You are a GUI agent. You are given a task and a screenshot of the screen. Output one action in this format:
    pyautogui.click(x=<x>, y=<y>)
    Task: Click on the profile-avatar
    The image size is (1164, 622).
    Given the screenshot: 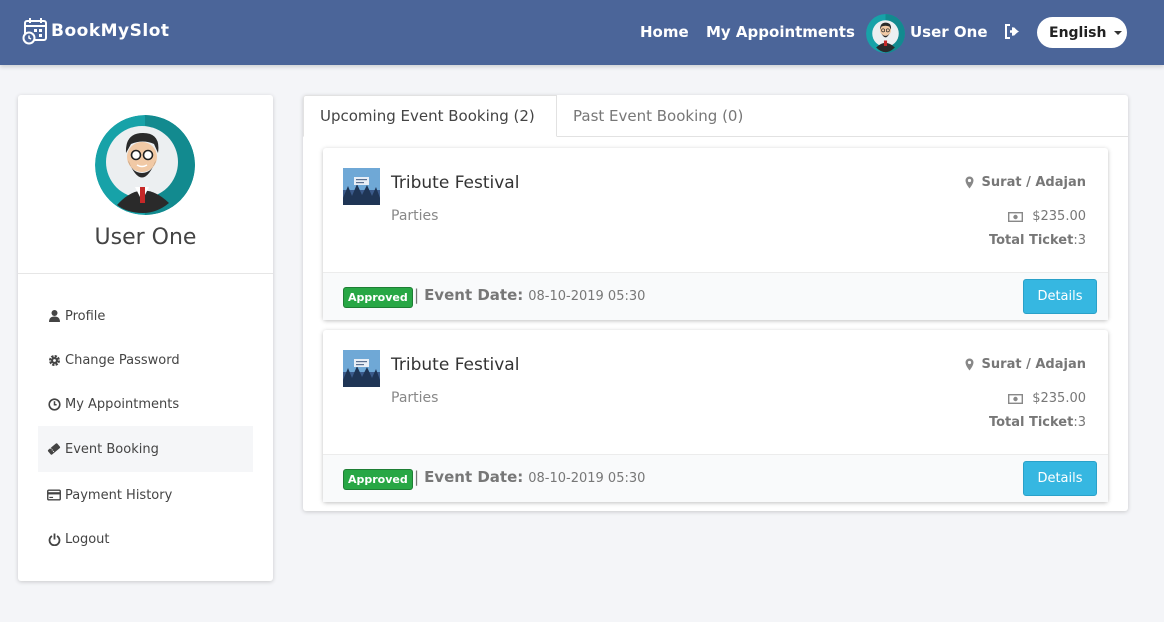 What is the action you would take?
    pyautogui.click(x=145, y=165)
    